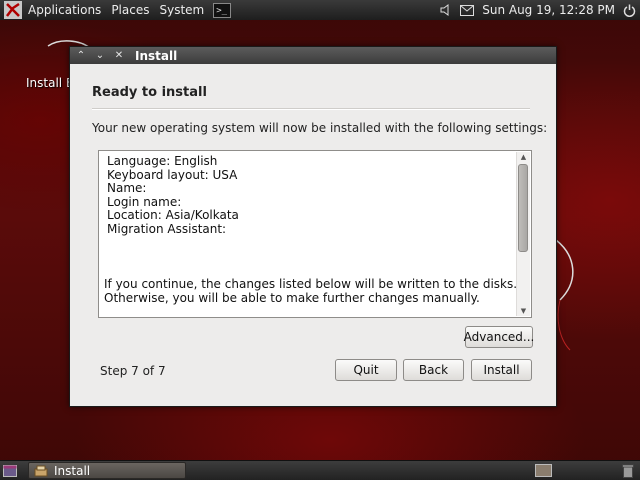 The width and height of the screenshot is (640, 480). Describe the element at coordinates (523, 208) in the screenshot. I see `scrollbar-thumb` at that location.